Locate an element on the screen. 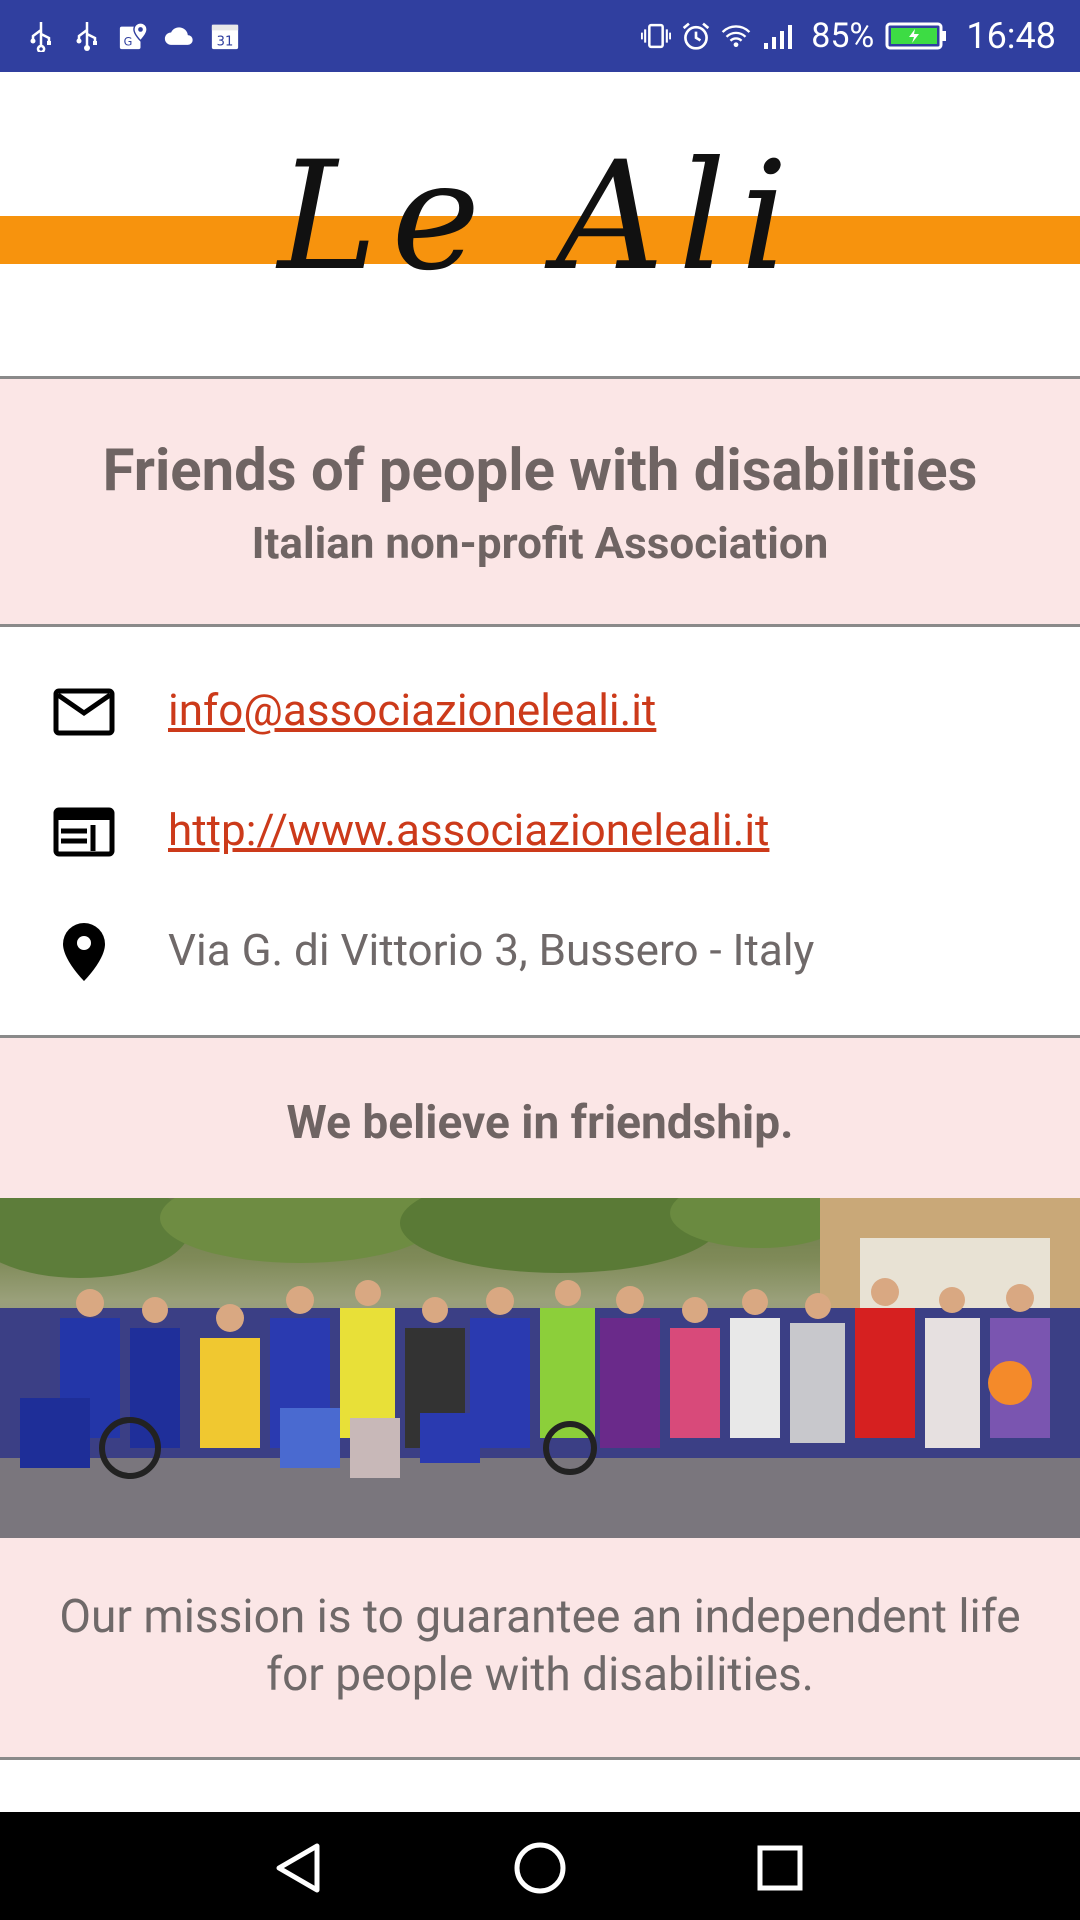 The height and width of the screenshot is (1920, 1080). vibrate-icon is located at coordinates (656, 36).